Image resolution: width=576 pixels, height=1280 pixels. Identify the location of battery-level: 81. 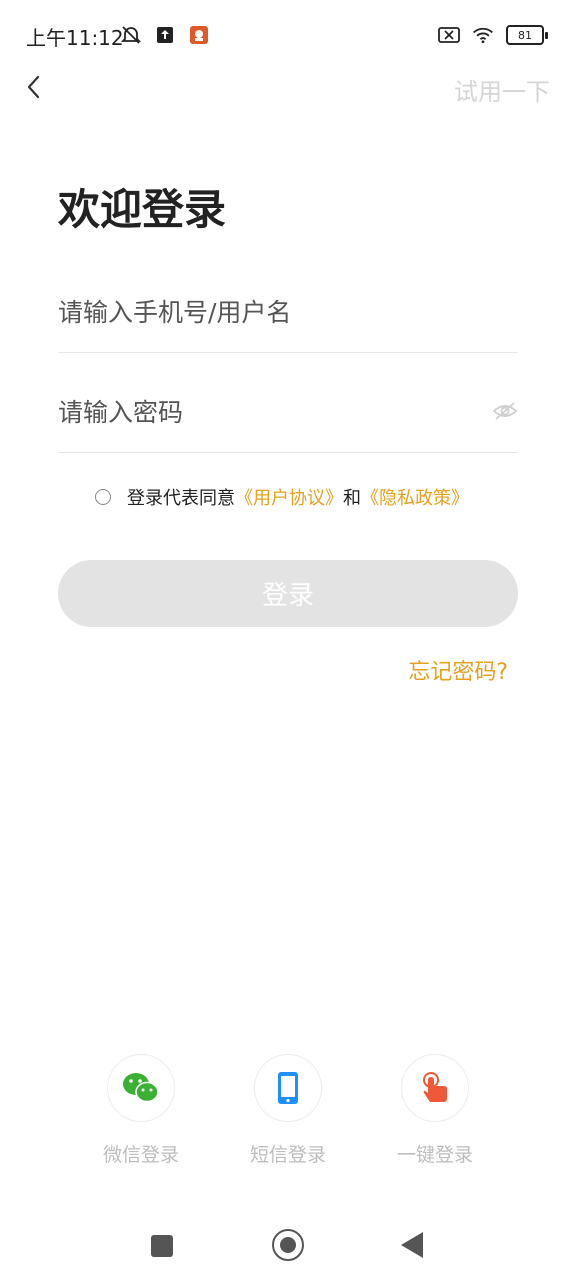
(525, 35).